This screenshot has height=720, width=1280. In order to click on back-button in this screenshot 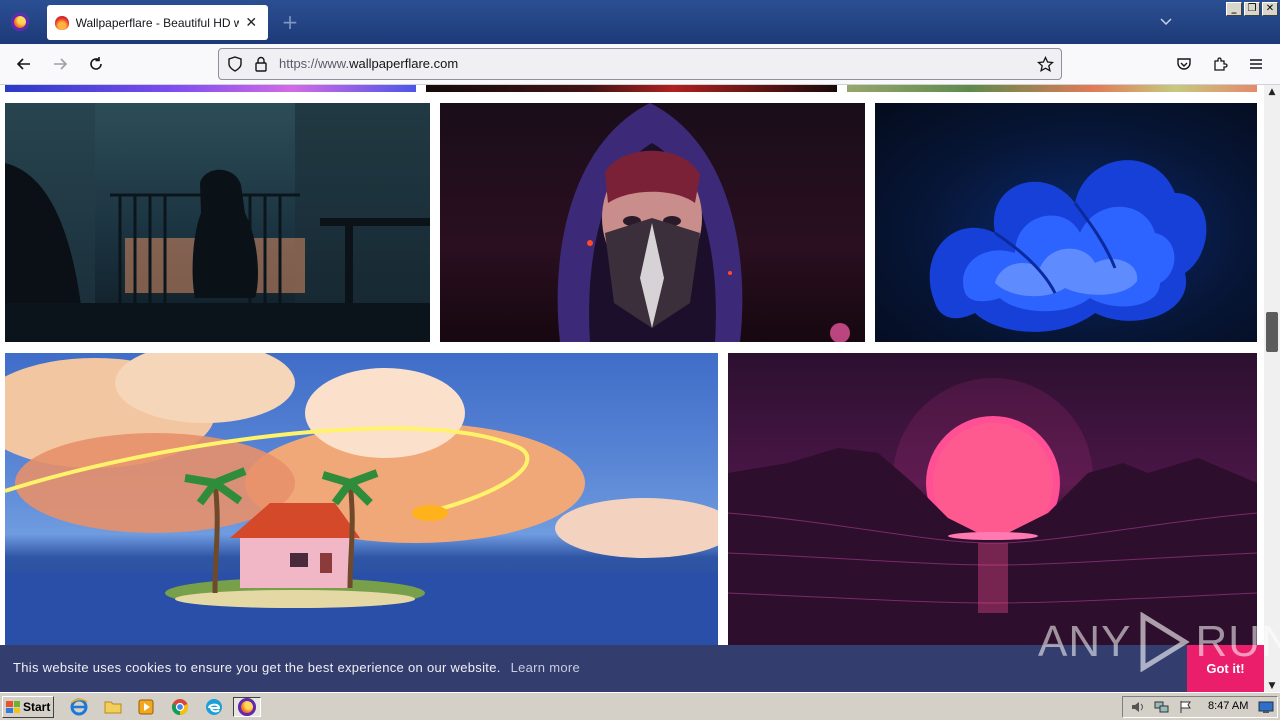, I will do `click(24, 64)`.